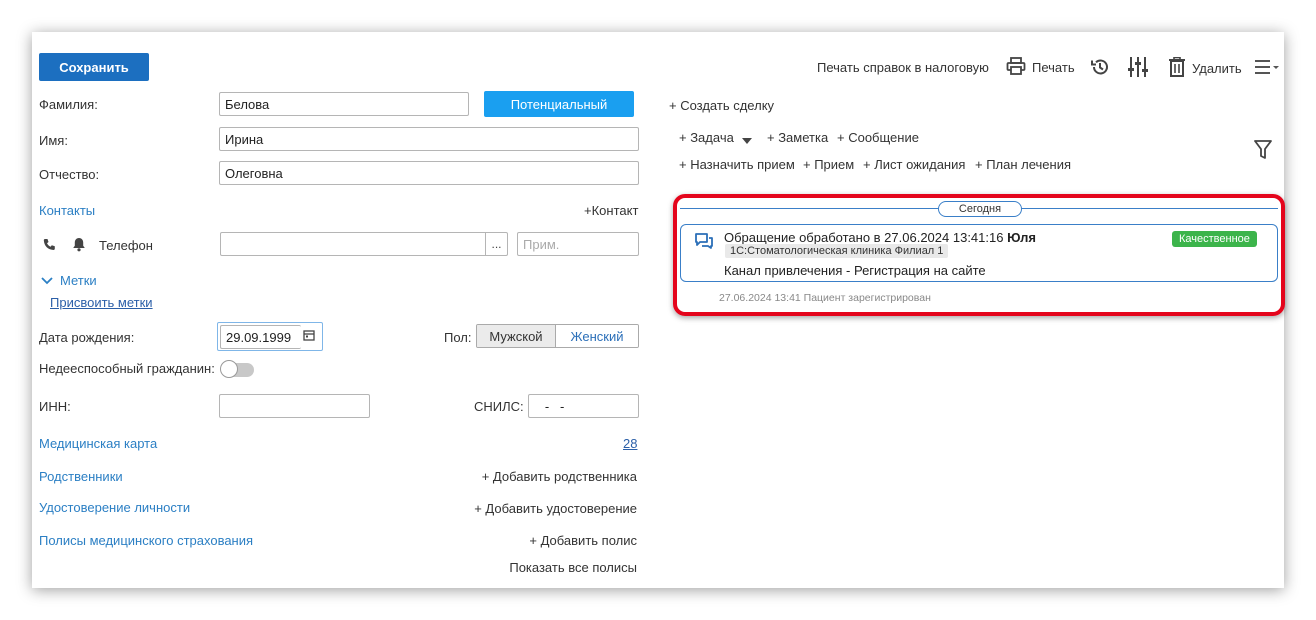  What do you see at coordinates (573, 567) in the screenshot?
I see `show-all-policies-button: Показать все полисы` at bounding box center [573, 567].